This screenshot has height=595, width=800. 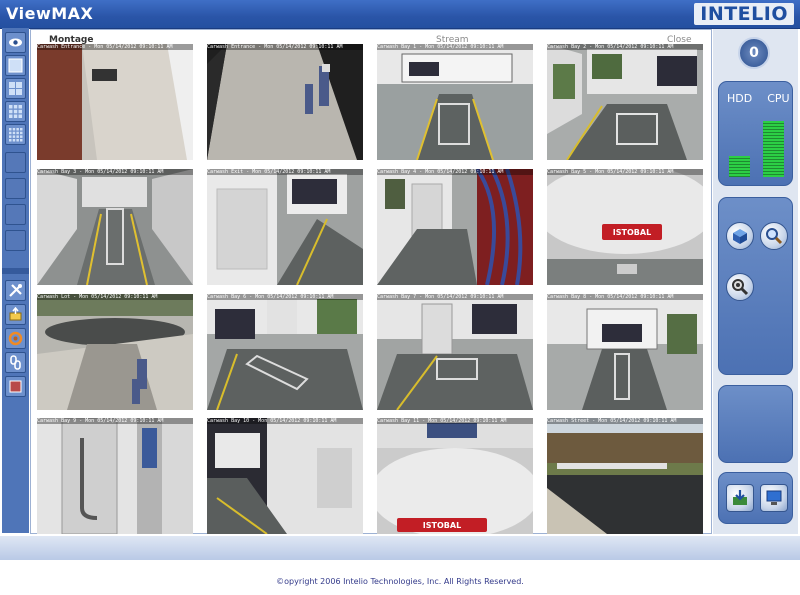 What do you see at coordinates (758, 98) in the screenshot?
I see `meter-labels: HDD CPU` at bounding box center [758, 98].